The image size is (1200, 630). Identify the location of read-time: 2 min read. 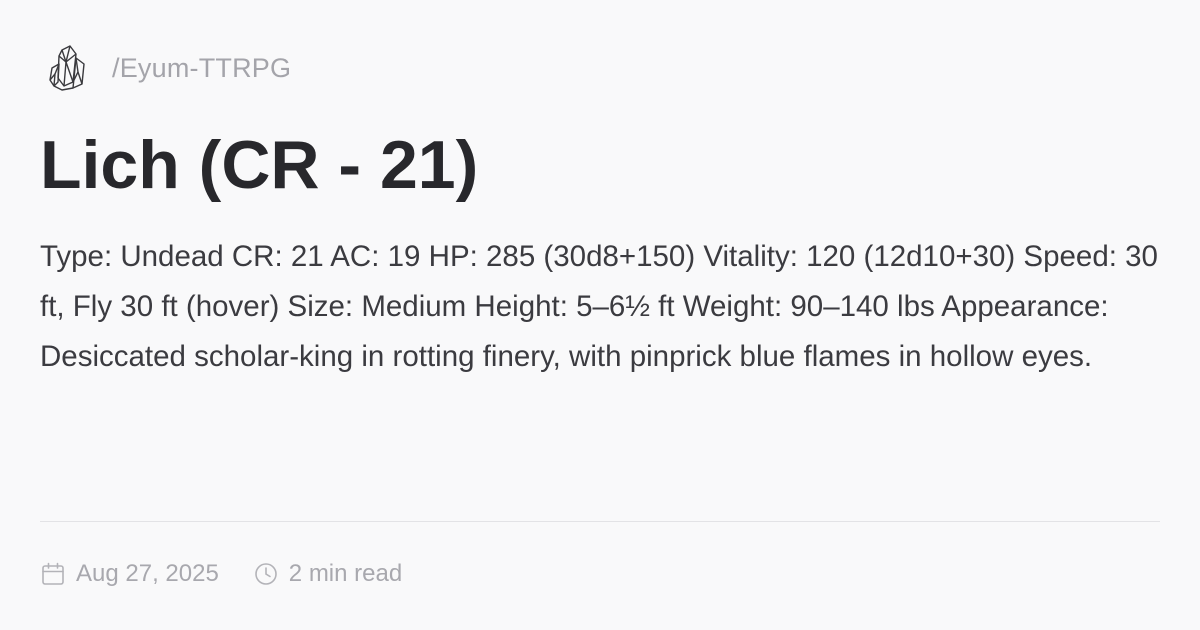
(327, 574).